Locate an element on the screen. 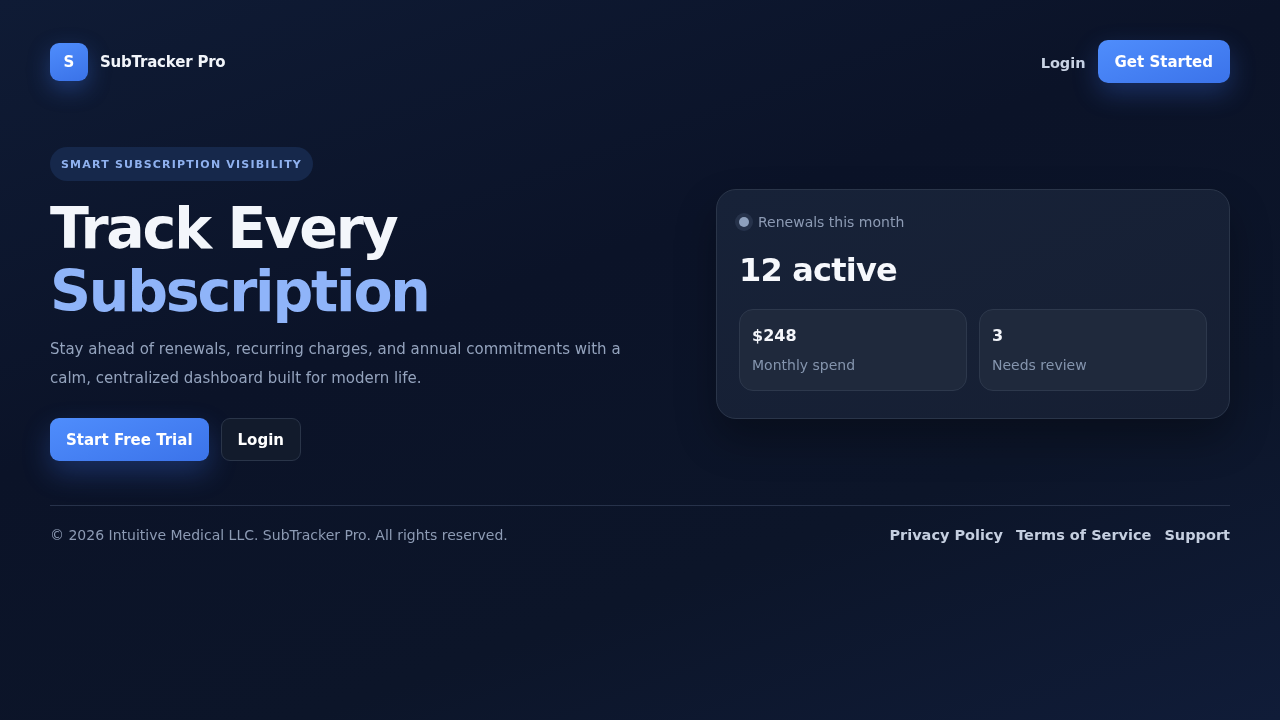  stat-label: Monthly spend is located at coordinates (804, 365).